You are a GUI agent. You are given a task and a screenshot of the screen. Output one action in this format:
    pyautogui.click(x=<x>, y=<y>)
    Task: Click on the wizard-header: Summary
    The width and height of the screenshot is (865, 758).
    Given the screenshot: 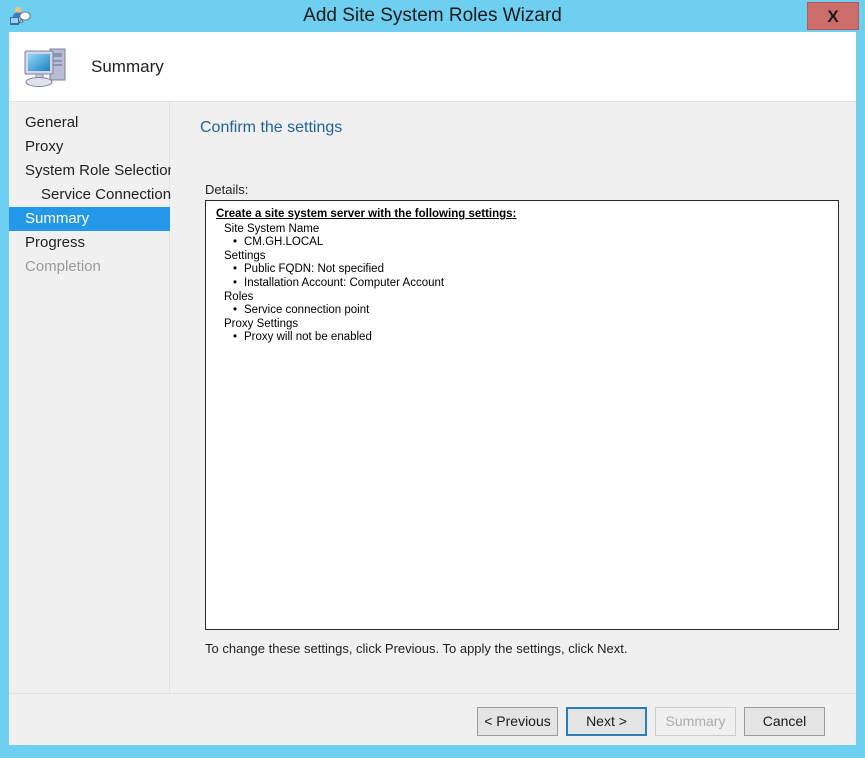 What is the action you would take?
    pyautogui.click(x=432, y=67)
    